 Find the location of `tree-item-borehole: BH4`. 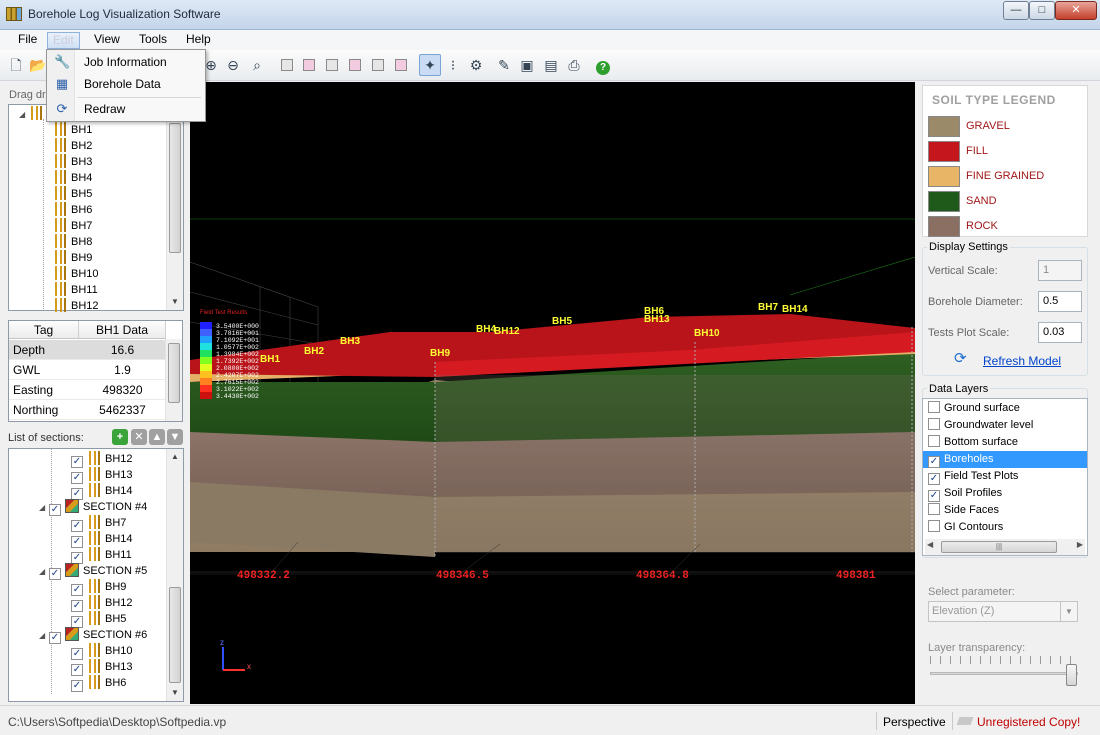

tree-item-borehole: BH4 is located at coordinates (72, 178).